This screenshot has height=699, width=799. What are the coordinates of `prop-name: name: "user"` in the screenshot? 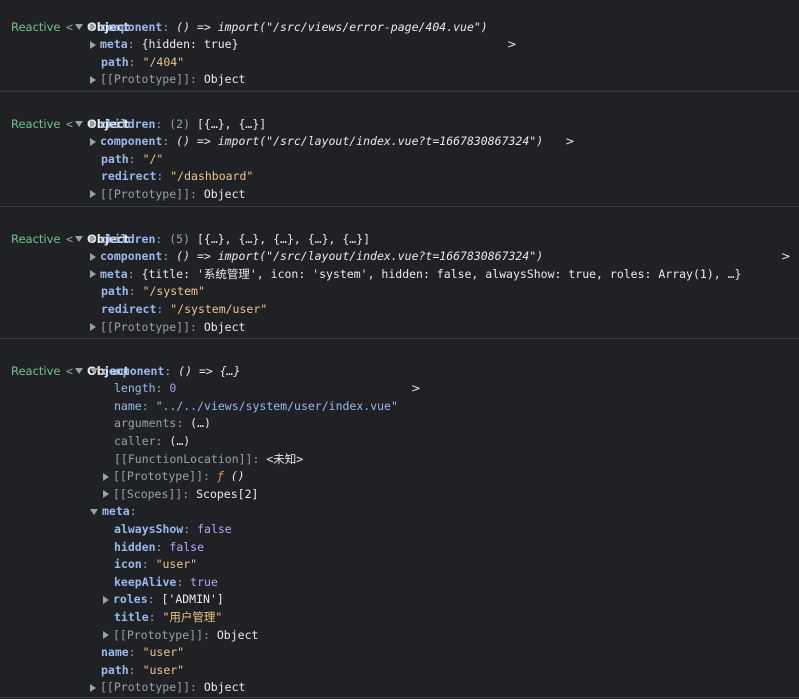 It's located at (143, 652).